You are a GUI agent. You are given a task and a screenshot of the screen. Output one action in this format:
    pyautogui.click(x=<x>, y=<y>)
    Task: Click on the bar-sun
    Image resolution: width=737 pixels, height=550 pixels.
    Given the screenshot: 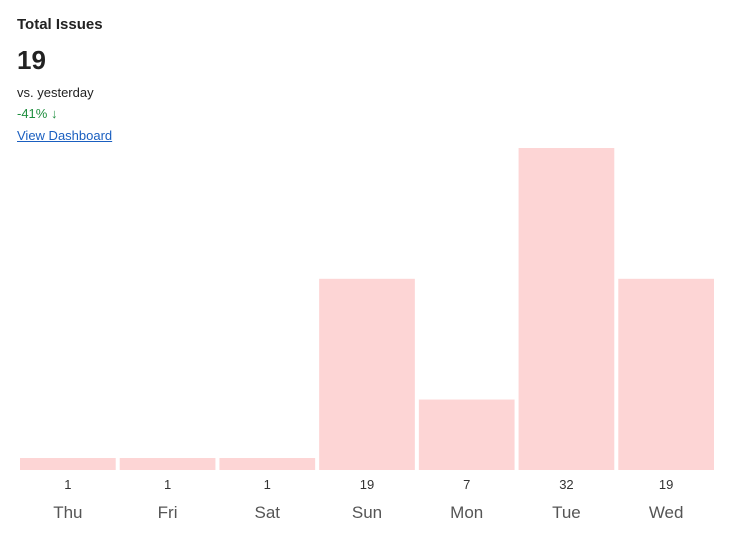 What is the action you would take?
    pyautogui.click(x=367, y=374)
    